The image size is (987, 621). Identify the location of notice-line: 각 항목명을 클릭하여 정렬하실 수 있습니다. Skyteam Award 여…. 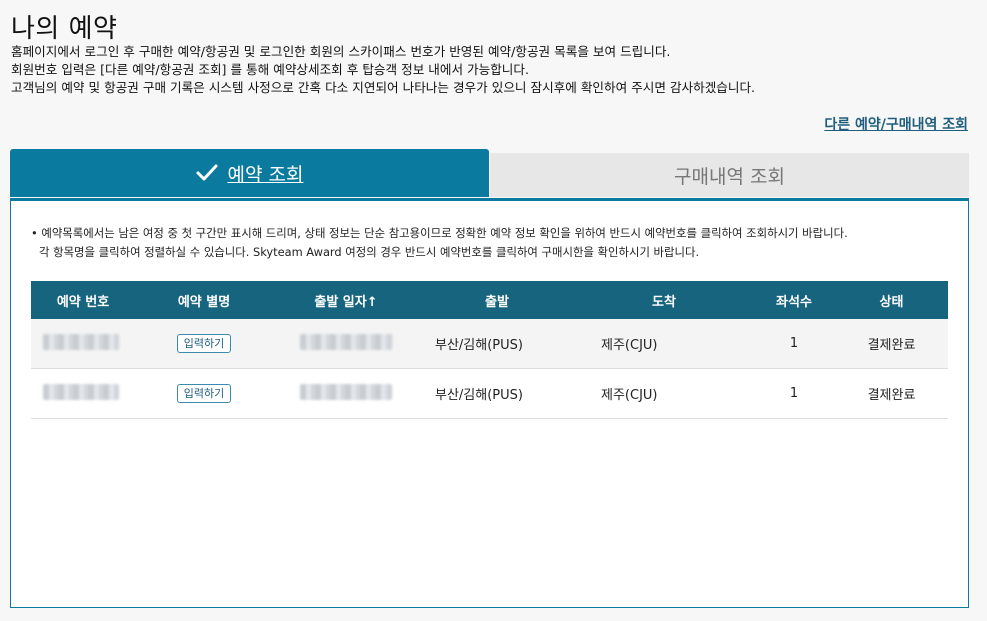
(369, 252).